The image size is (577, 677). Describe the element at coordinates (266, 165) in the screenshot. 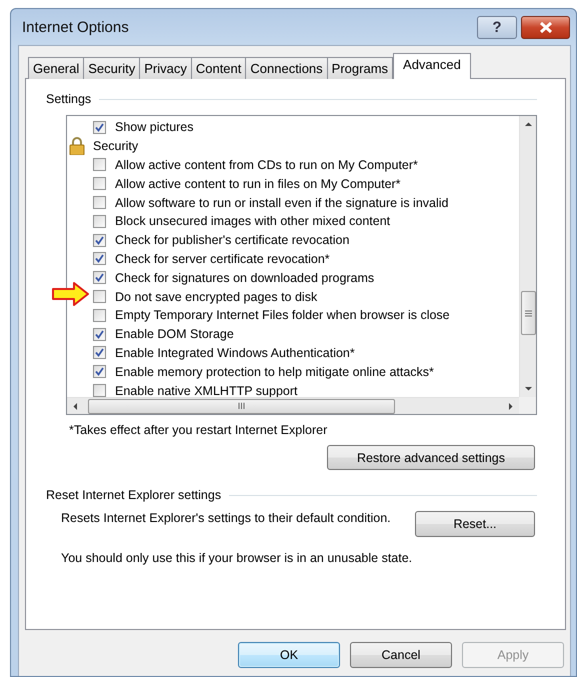

I see `checkbox-label: Allow active content from CDs to run on My Computer*` at that location.